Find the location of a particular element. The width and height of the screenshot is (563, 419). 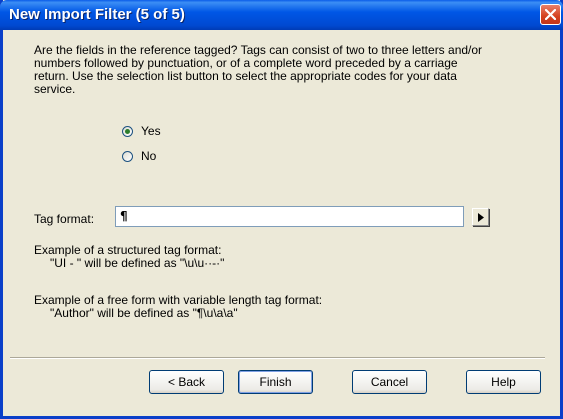

close-button is located at coordinates (550, 14).